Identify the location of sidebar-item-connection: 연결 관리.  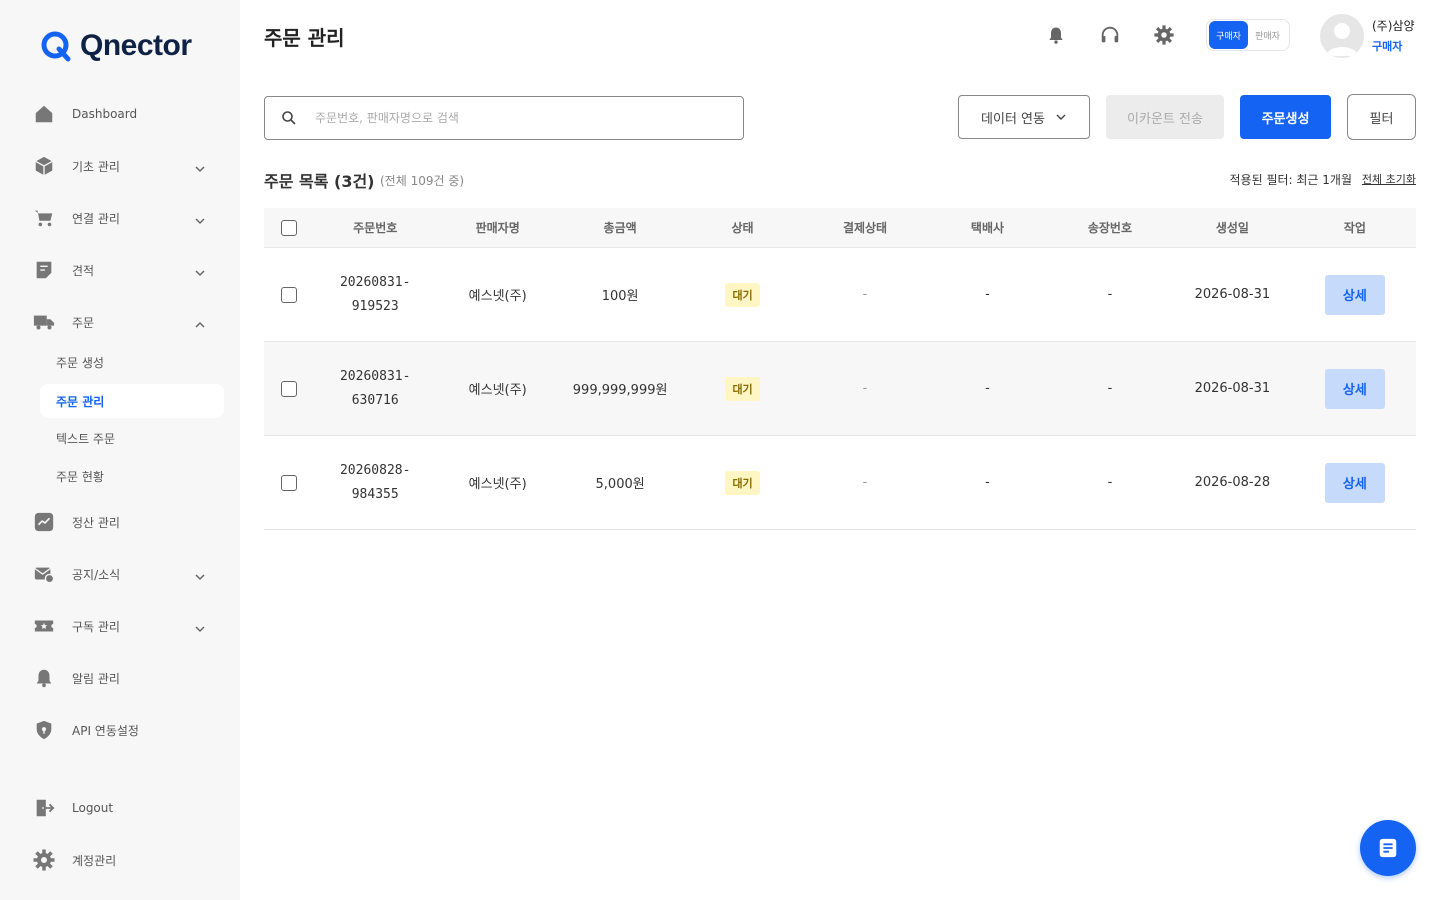
(124, 218).